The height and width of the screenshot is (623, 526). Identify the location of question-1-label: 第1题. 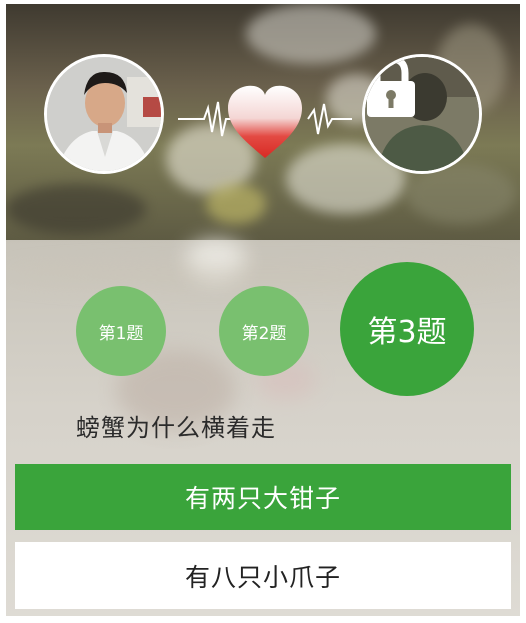
(121, 333).